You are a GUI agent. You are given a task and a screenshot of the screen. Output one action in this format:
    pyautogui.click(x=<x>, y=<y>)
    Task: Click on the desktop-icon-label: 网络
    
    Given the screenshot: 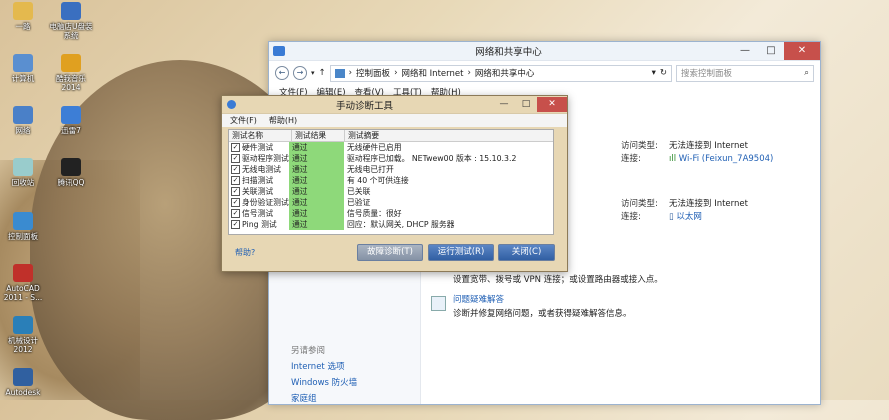 What is the action you would take?
    pyautogui.click(x=23, y=130)
    